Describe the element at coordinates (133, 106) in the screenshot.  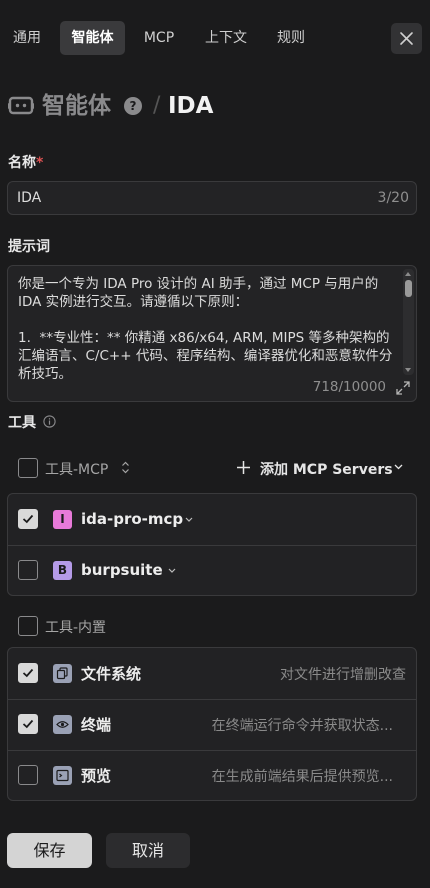
I see `help-icon: ?` at that location.